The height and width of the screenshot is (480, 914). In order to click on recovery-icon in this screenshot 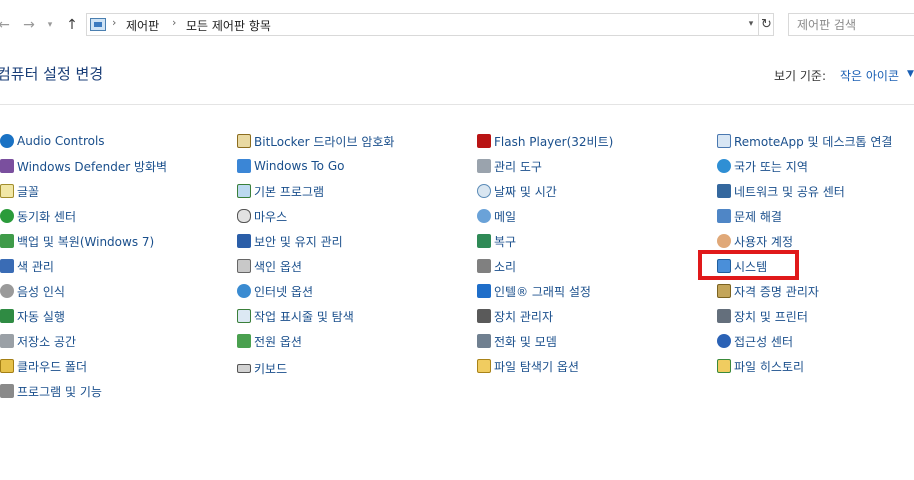, I will do `click(484, 241)`.